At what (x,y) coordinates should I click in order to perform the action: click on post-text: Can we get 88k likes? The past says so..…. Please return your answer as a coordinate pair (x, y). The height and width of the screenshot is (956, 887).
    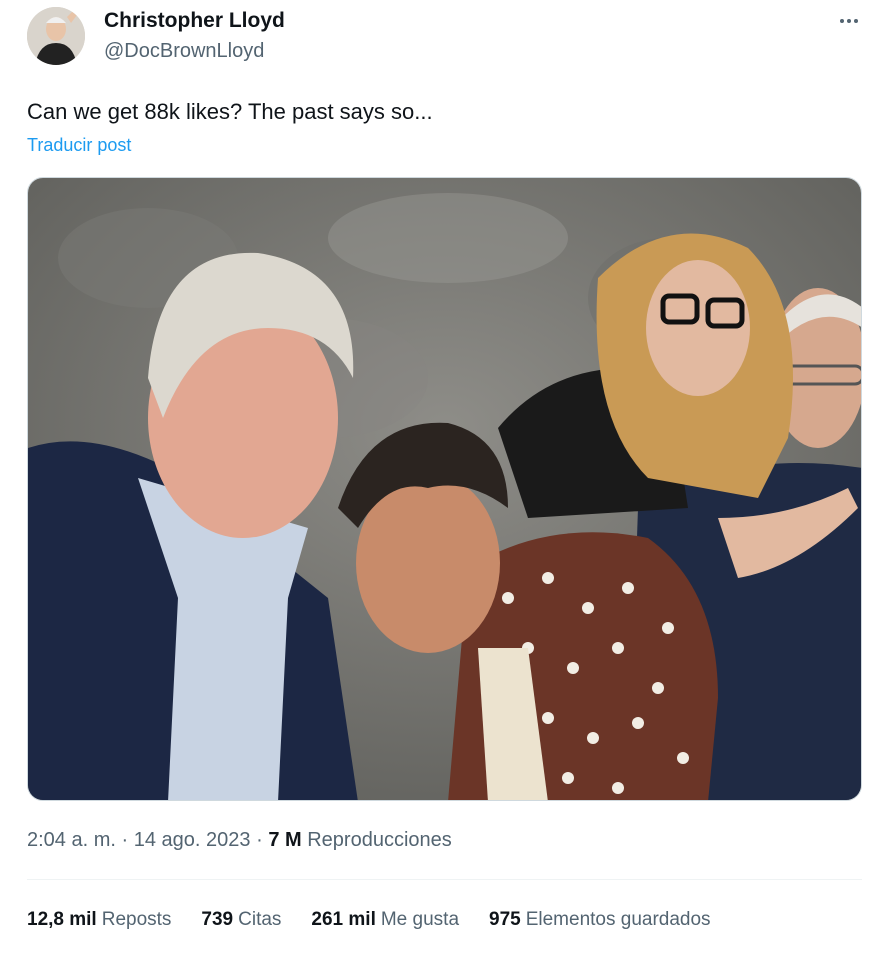
    Looking at the image, I should click on (230, 111).